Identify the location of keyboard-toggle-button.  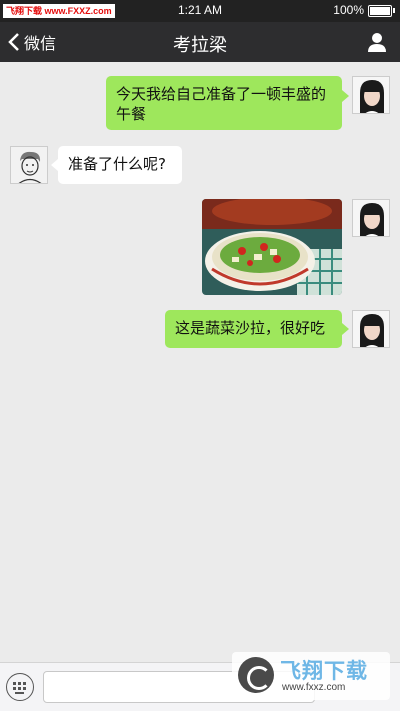
(20, 687).